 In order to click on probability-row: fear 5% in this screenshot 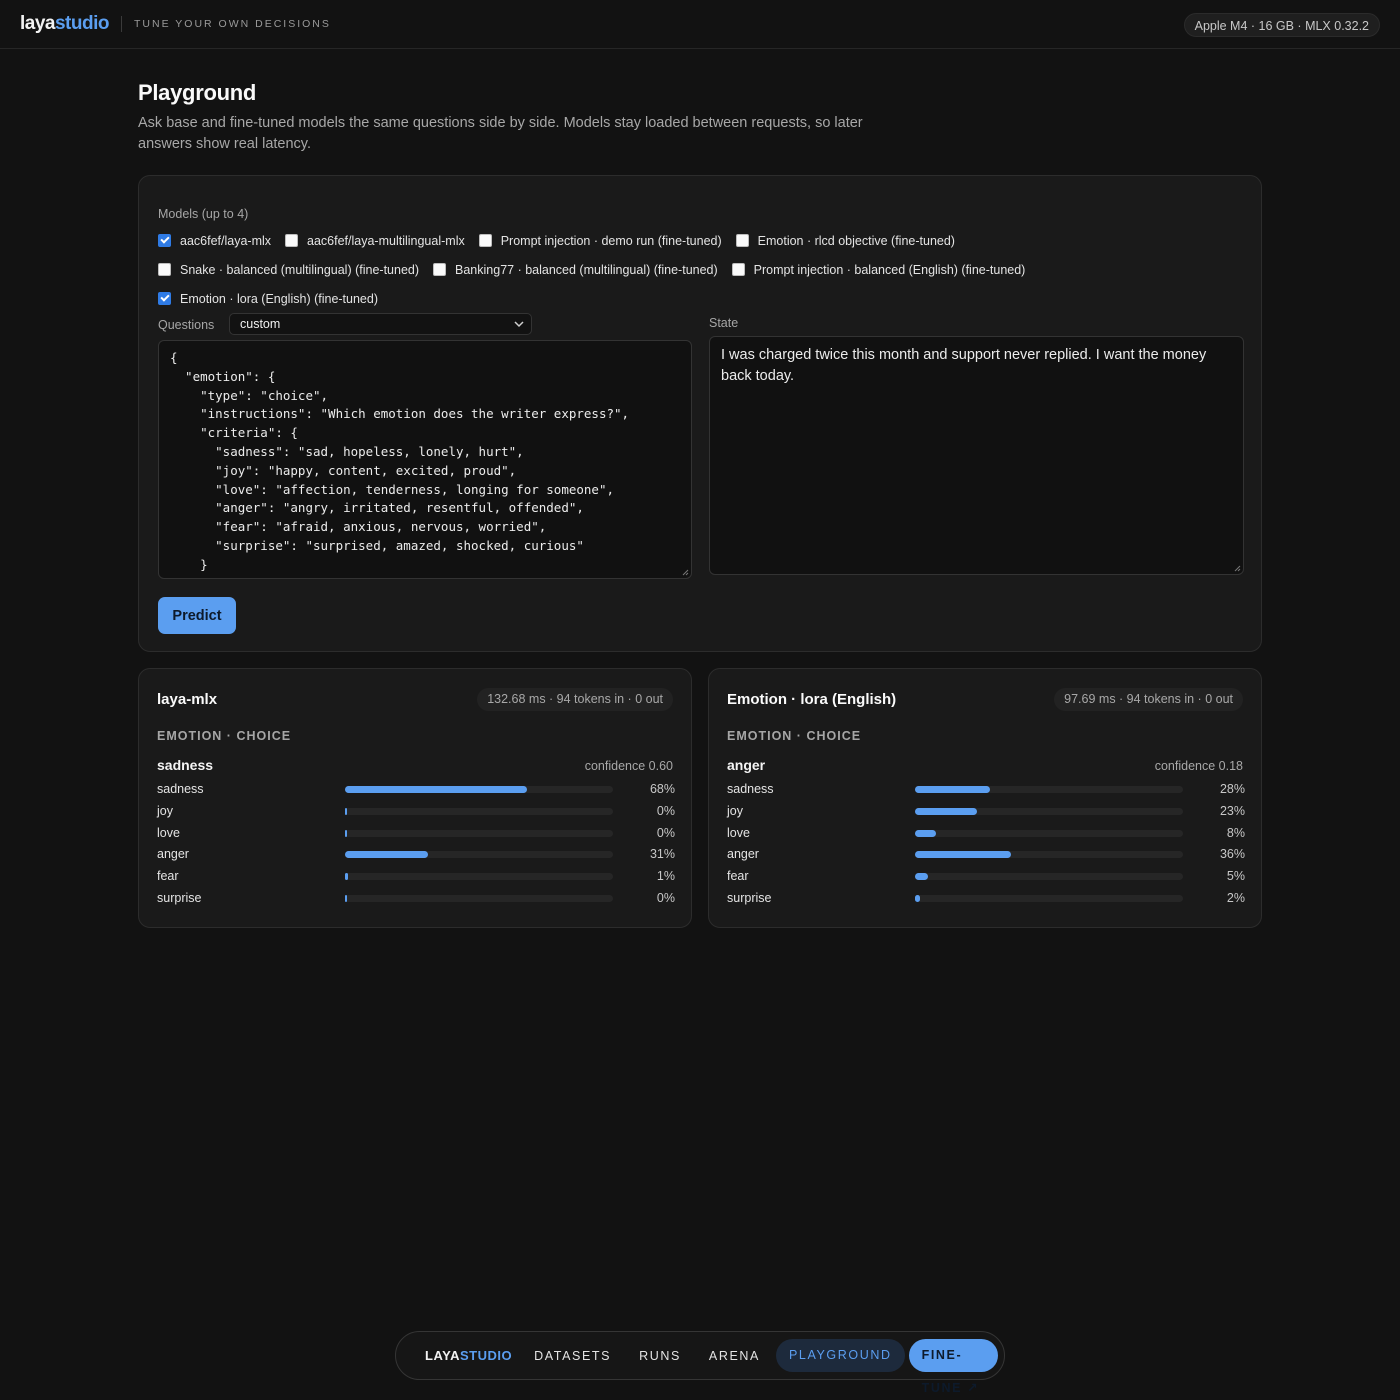, I will do `click(986, 877)`.